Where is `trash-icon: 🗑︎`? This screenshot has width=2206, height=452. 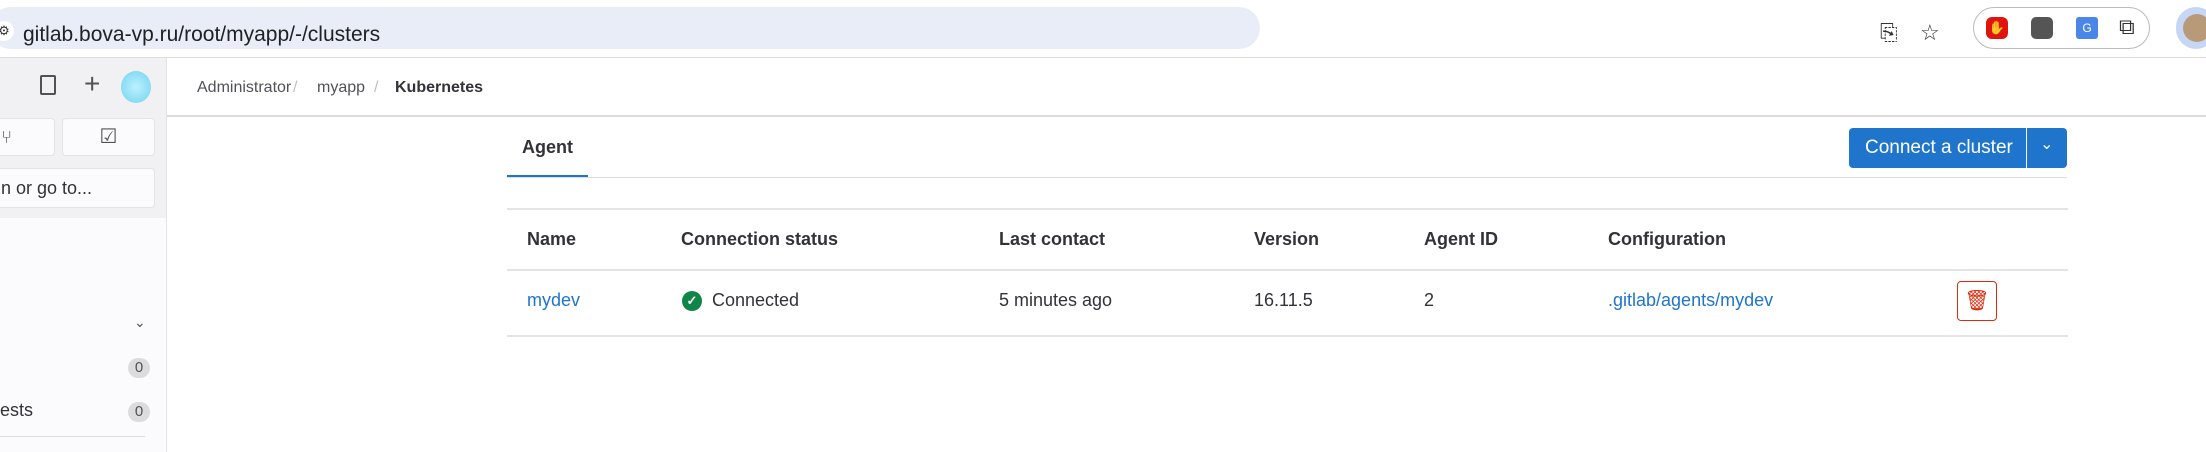
trash-icon: 🗑︎ is located at coordinates (1977, 301).